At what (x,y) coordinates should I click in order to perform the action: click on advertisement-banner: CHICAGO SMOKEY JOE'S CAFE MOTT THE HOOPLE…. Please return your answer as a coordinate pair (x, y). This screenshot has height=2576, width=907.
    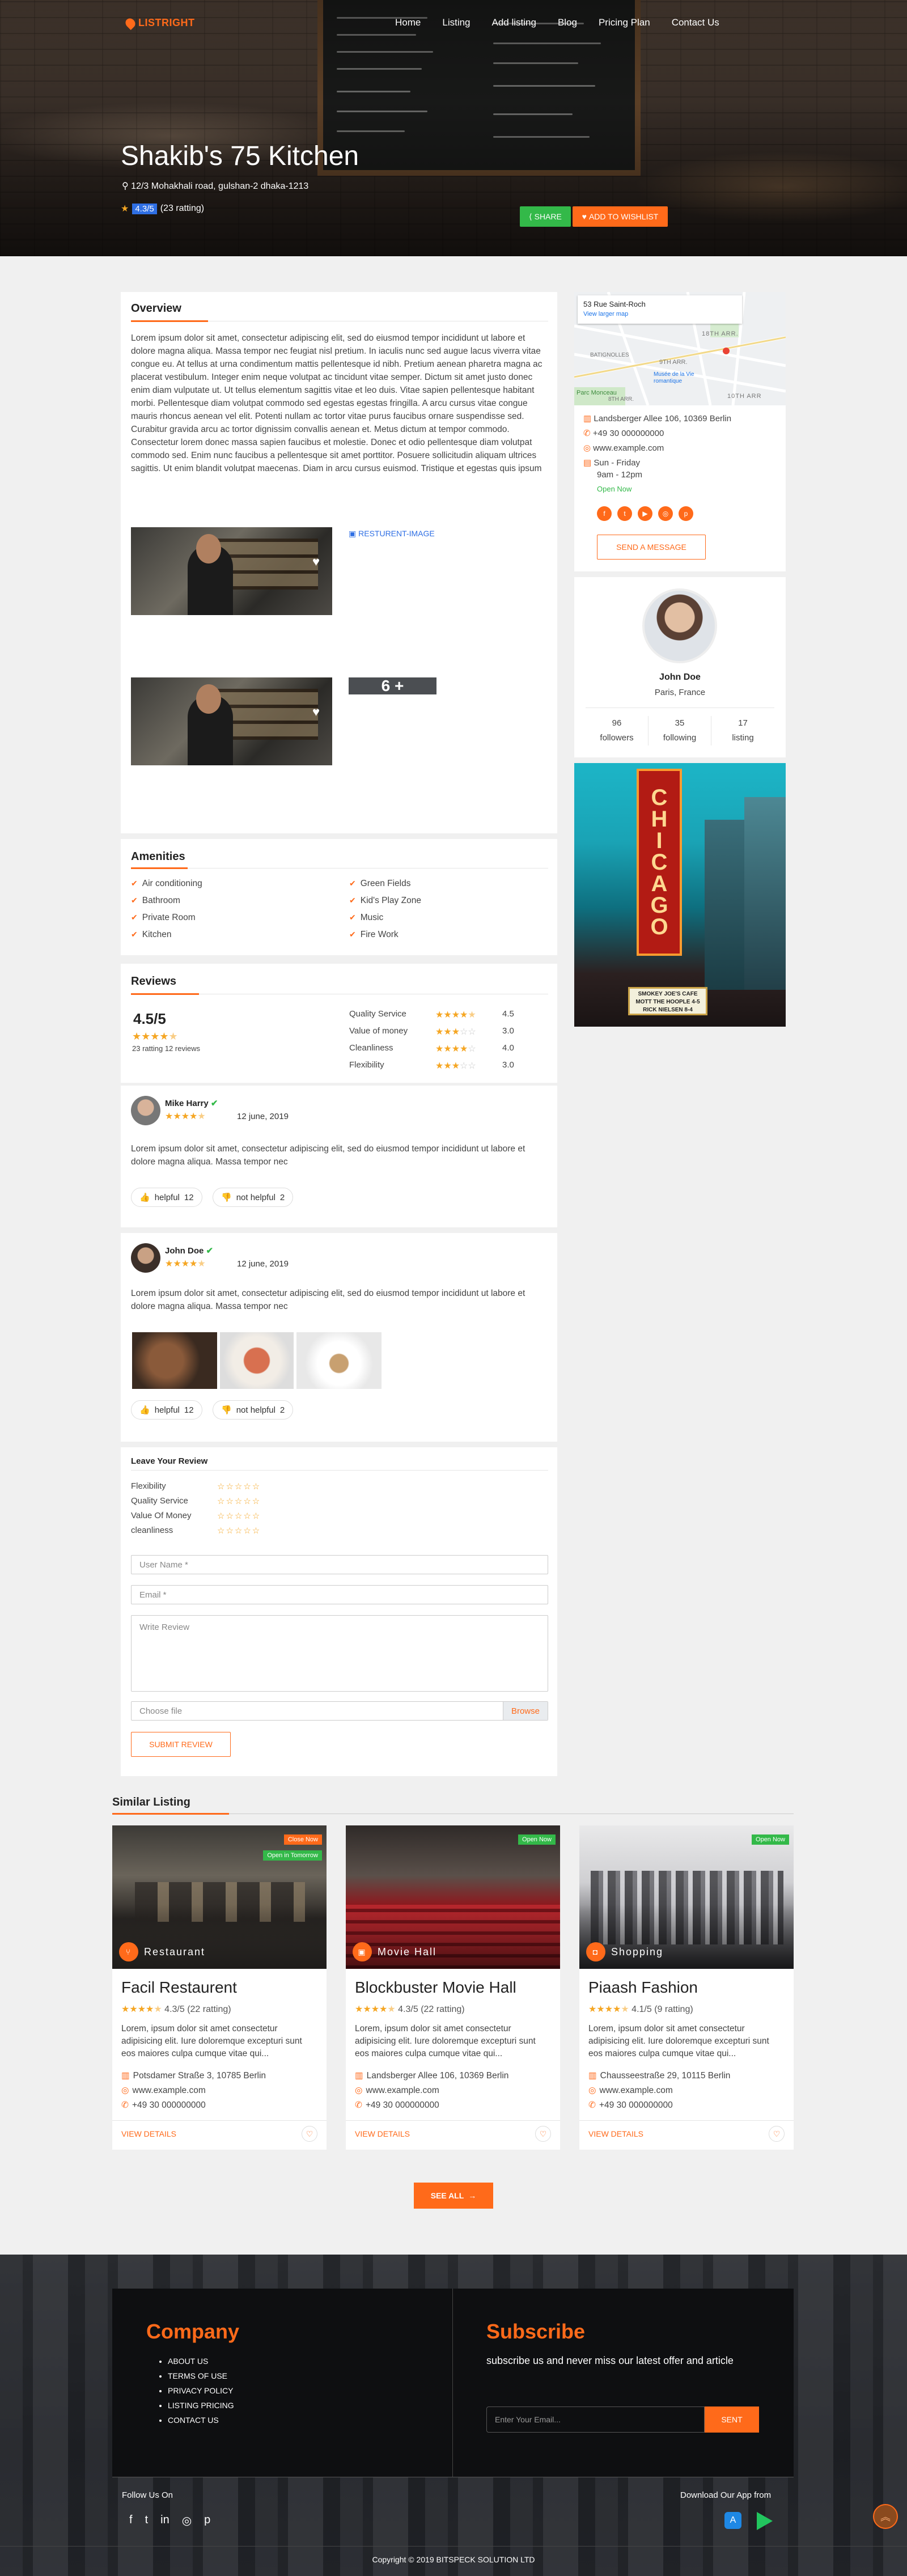
    Looking at the image, I should click on (680, 895).